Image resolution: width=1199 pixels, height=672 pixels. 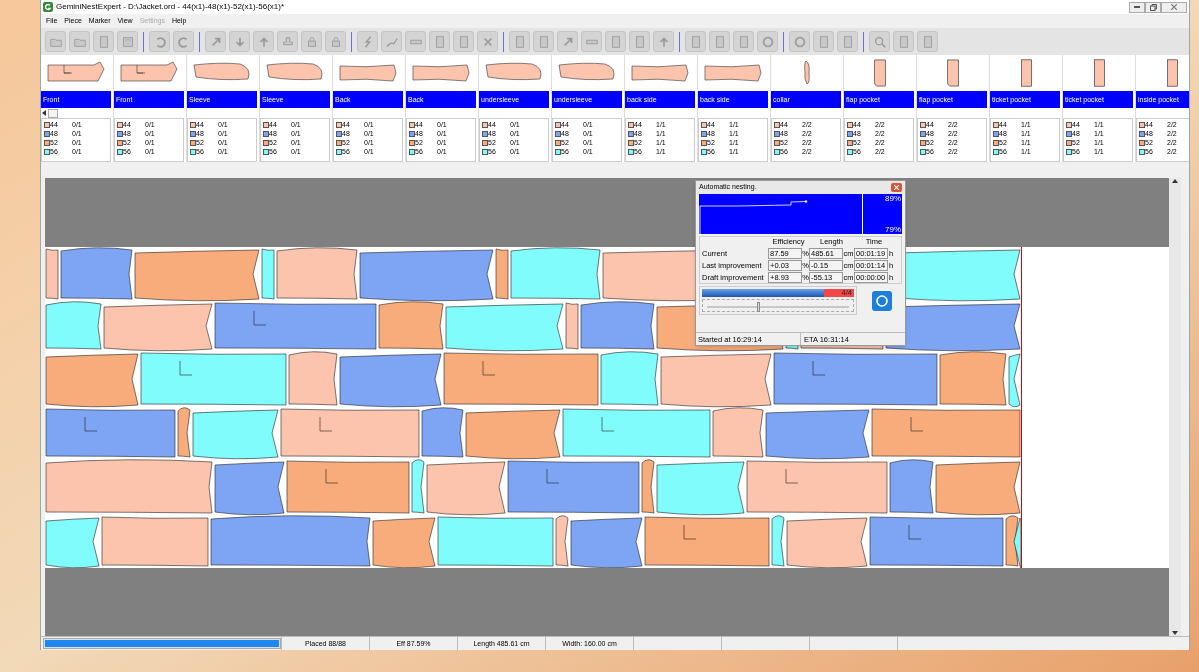 What do you see at coordinates (758, 307) in the screenshot?
I see `slider-thumb` at bounding box center [758, 307].